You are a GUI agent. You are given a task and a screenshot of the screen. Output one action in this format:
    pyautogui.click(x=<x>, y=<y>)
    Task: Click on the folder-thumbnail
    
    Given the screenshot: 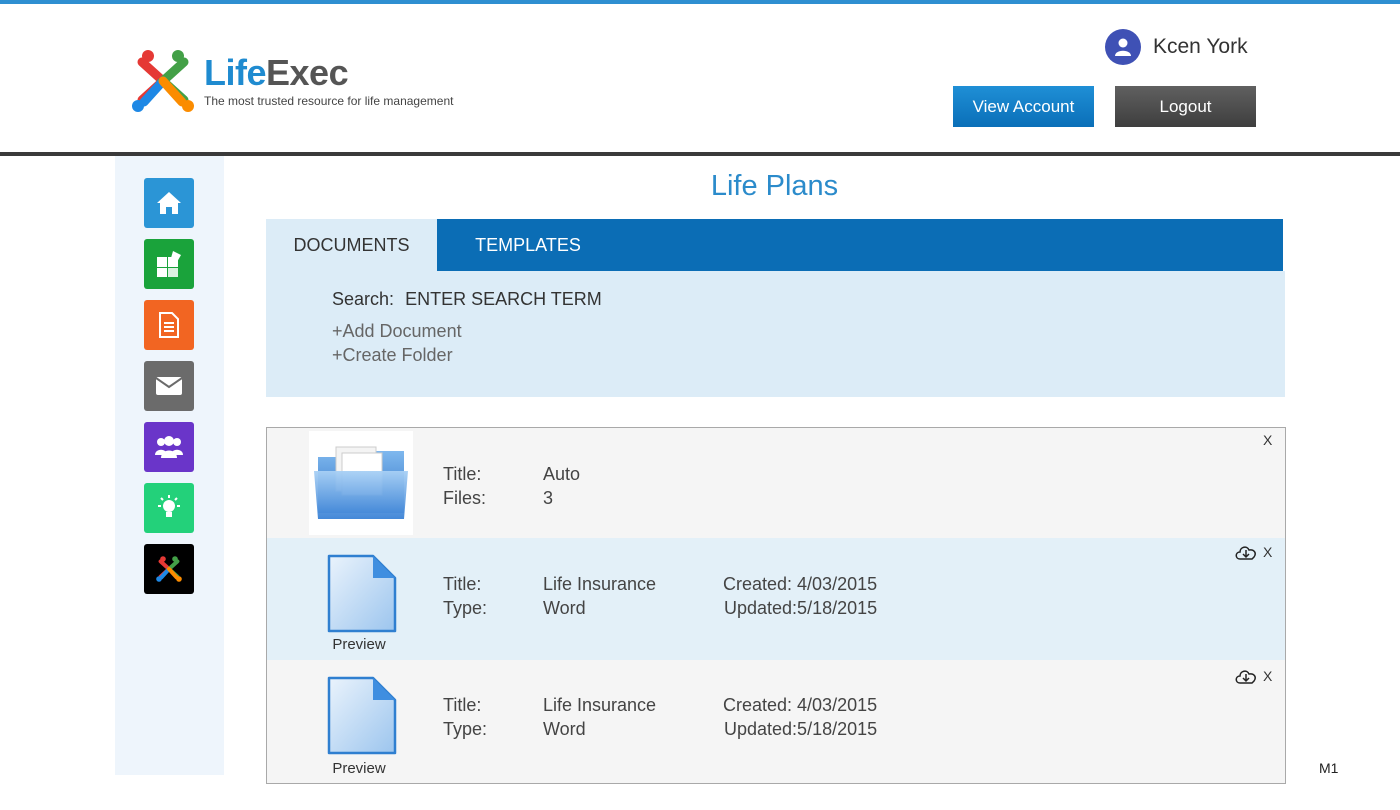 What is the action you would take?
    pyautogui.click(x=361, y=483)
    